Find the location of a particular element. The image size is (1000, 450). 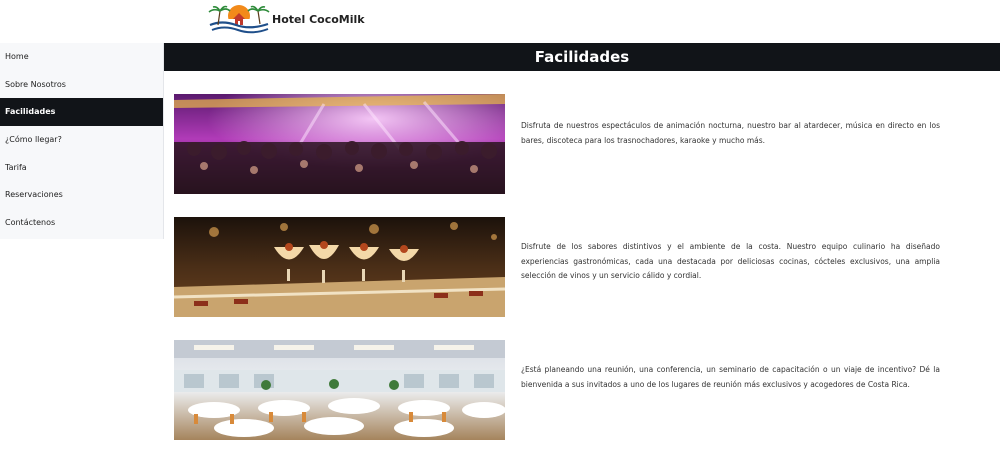

sidebar-item-como-llegar: ¿Cómo llegar? is located at coordinates (81, 140).